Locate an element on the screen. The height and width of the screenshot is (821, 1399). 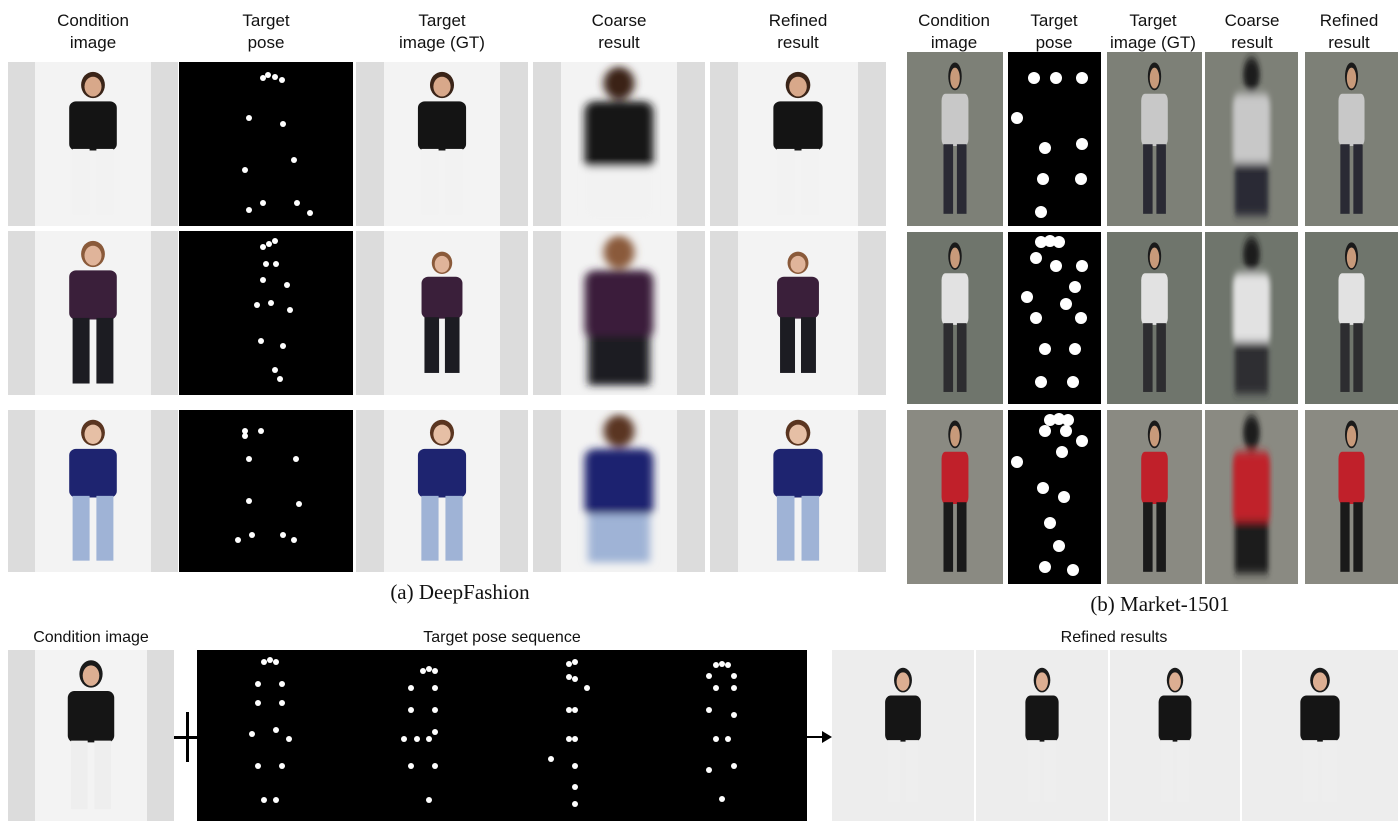
seq-condition-image is located at coordinates (91, 735).